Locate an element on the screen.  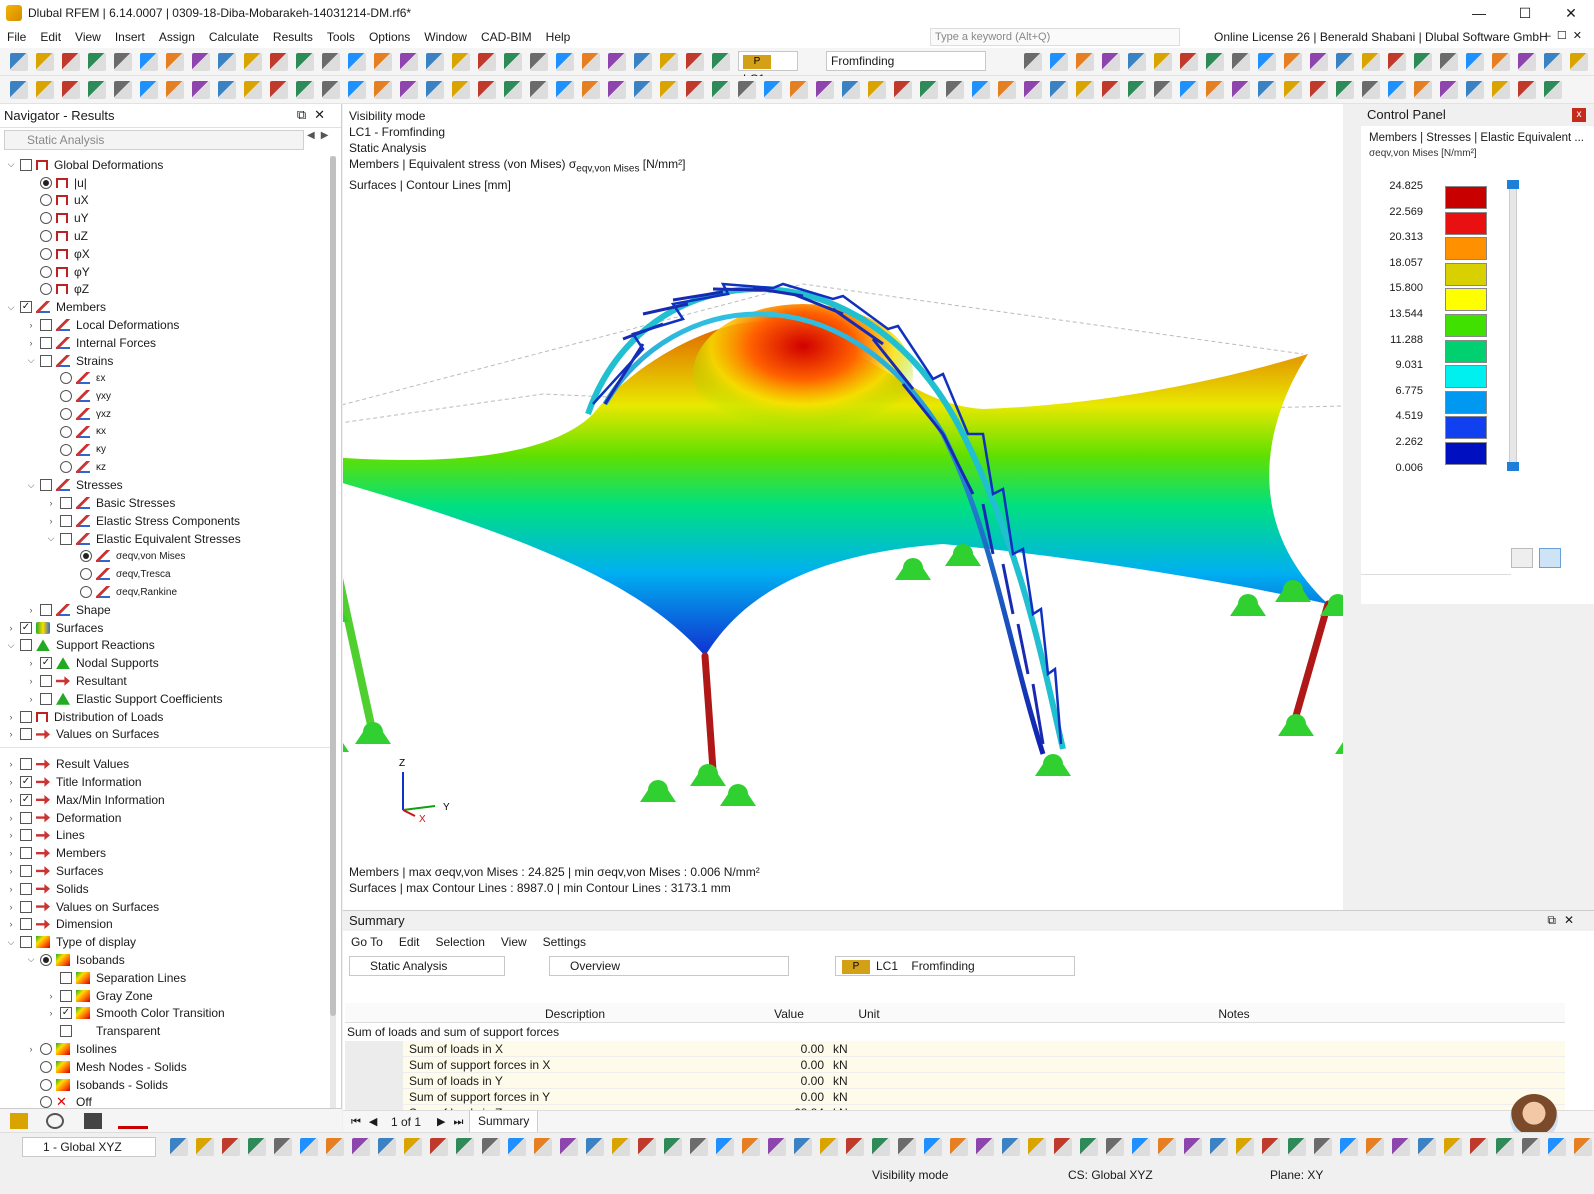
legend-slider-bottom-handle is located at coordinates (1513, 466).